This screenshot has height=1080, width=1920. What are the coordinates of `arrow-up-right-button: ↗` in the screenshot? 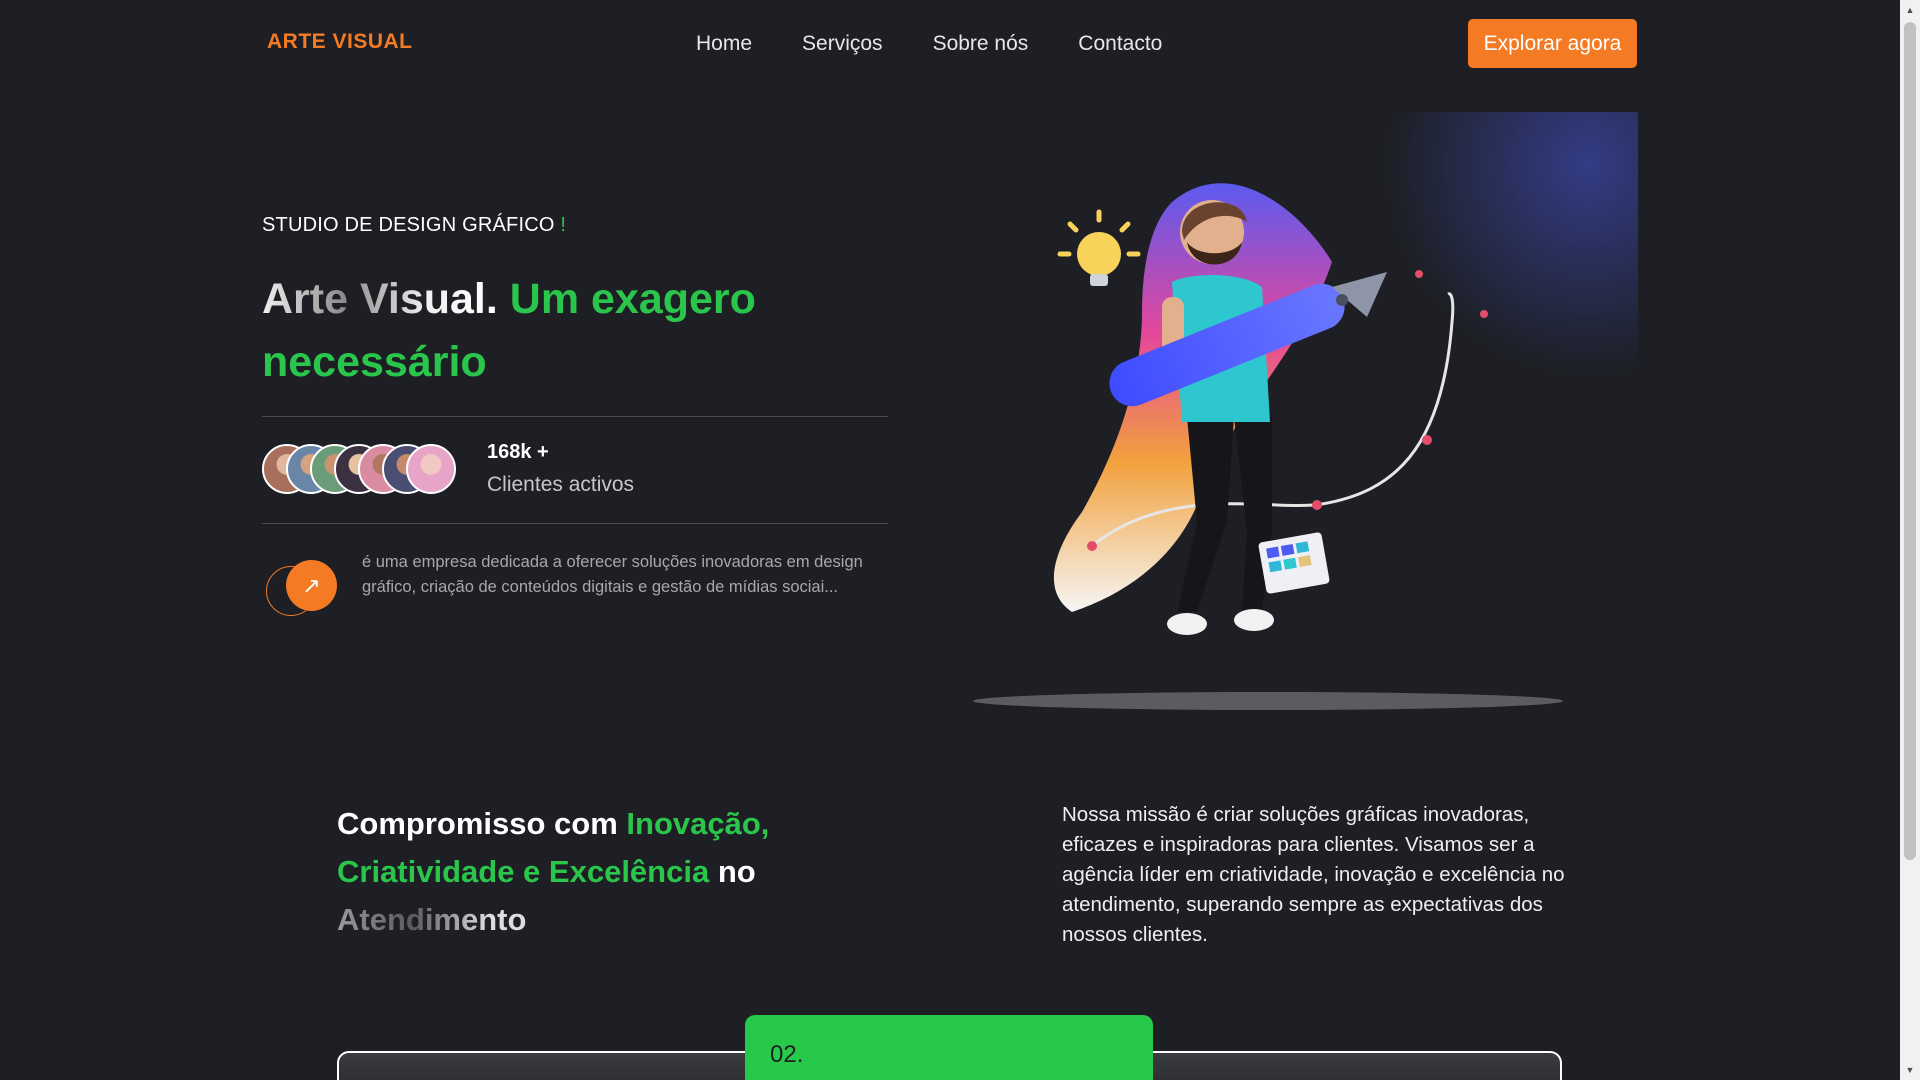 It's located at (311, 585).